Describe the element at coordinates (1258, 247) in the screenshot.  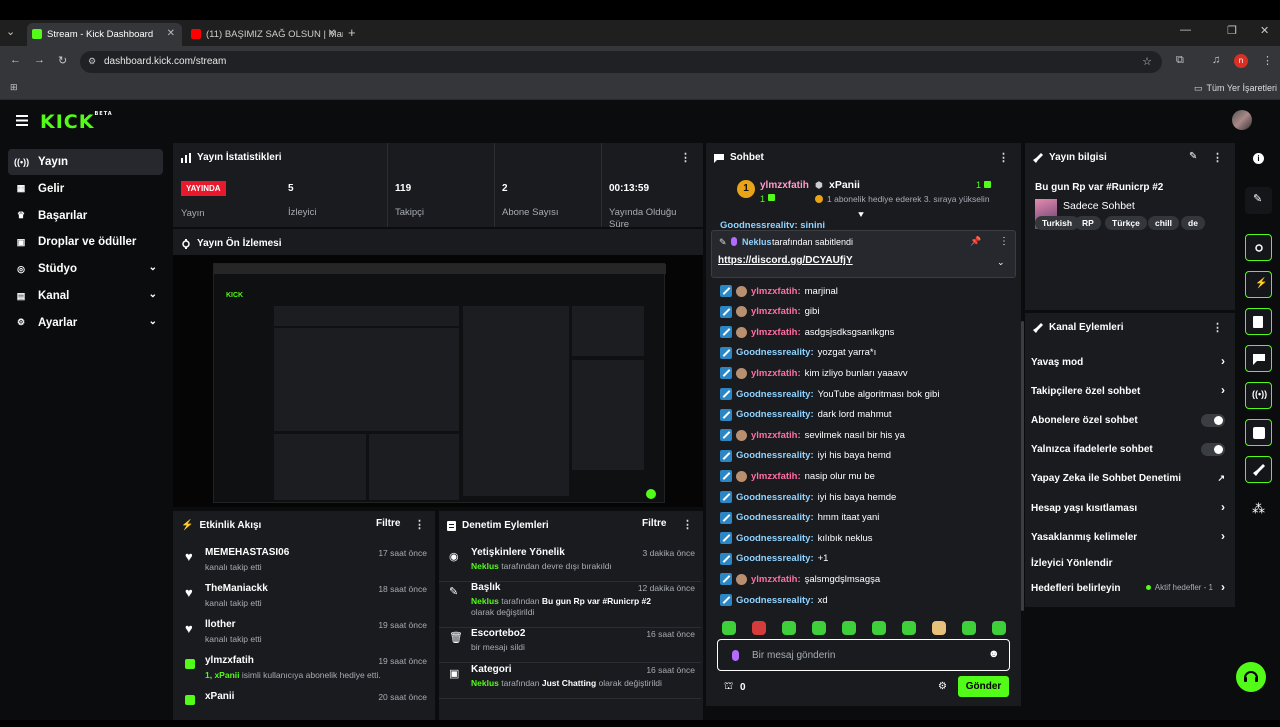
I see `rail-preview-button` at that location.